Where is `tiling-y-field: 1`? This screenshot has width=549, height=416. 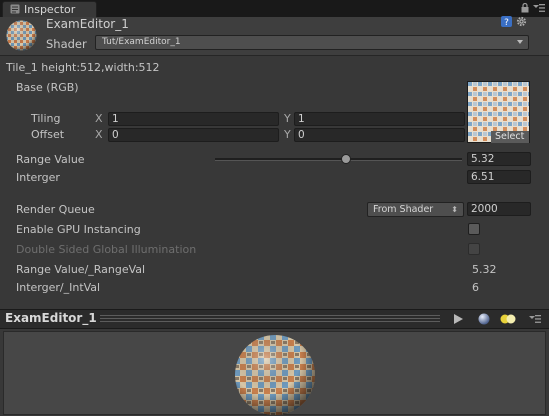
tiling-y-field: 1 is located at coordinates (379, 119).